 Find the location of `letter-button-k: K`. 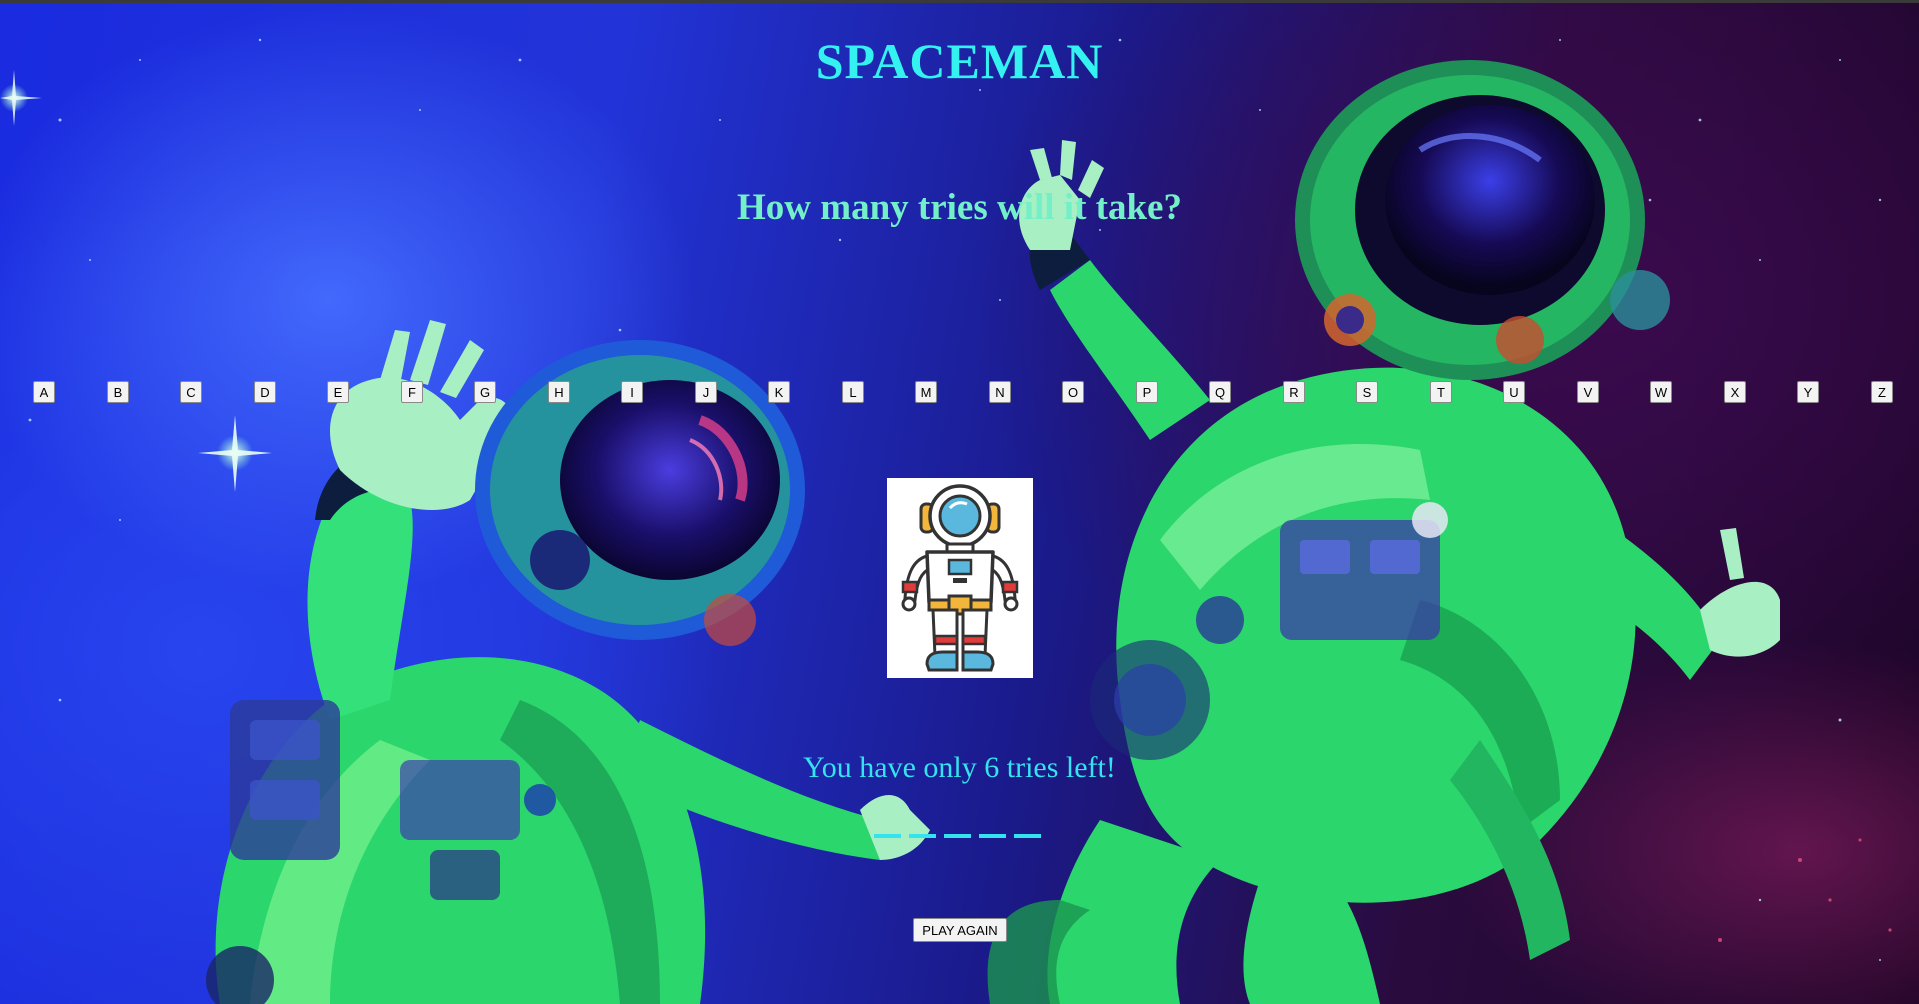

letter-button-k: K is located at coordinates (779, 392).